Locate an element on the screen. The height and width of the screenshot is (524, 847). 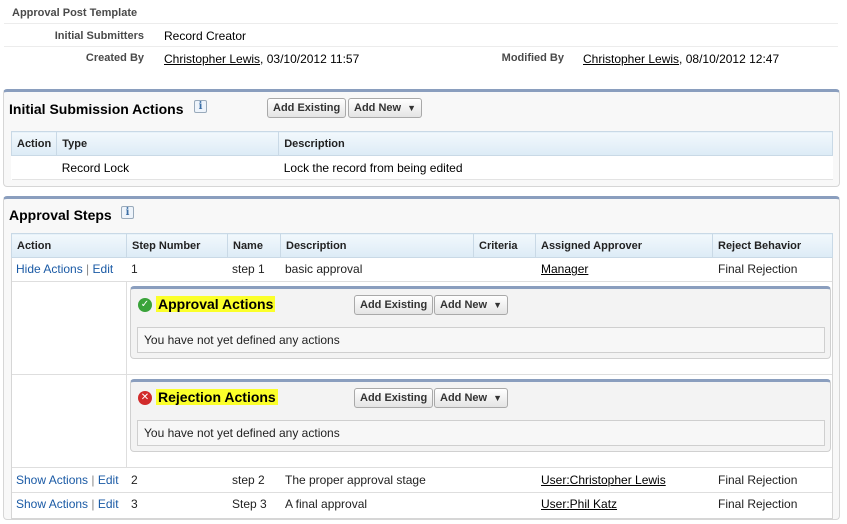
hide-actions-link: Hide Actions is located at coordinates (49, 269).